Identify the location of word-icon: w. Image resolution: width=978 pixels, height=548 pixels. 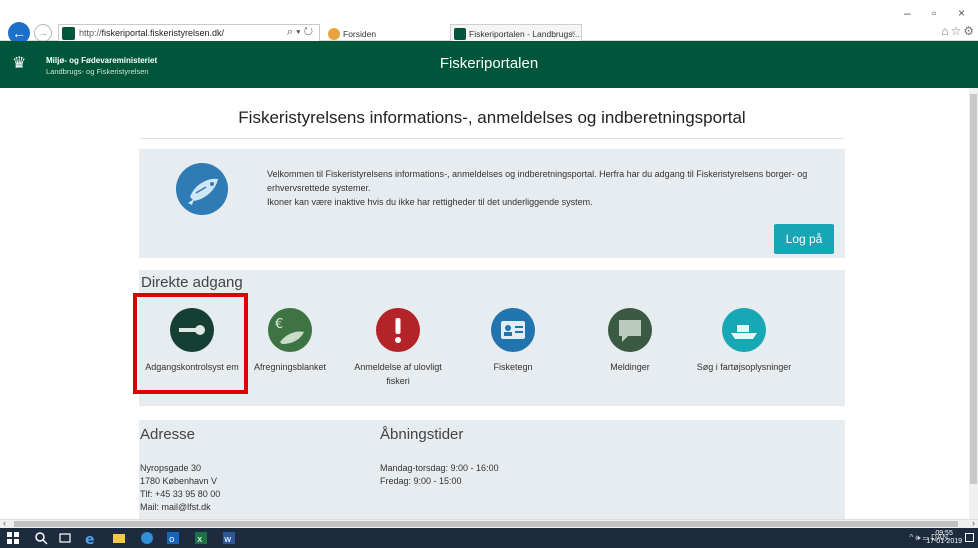
(229, 538).